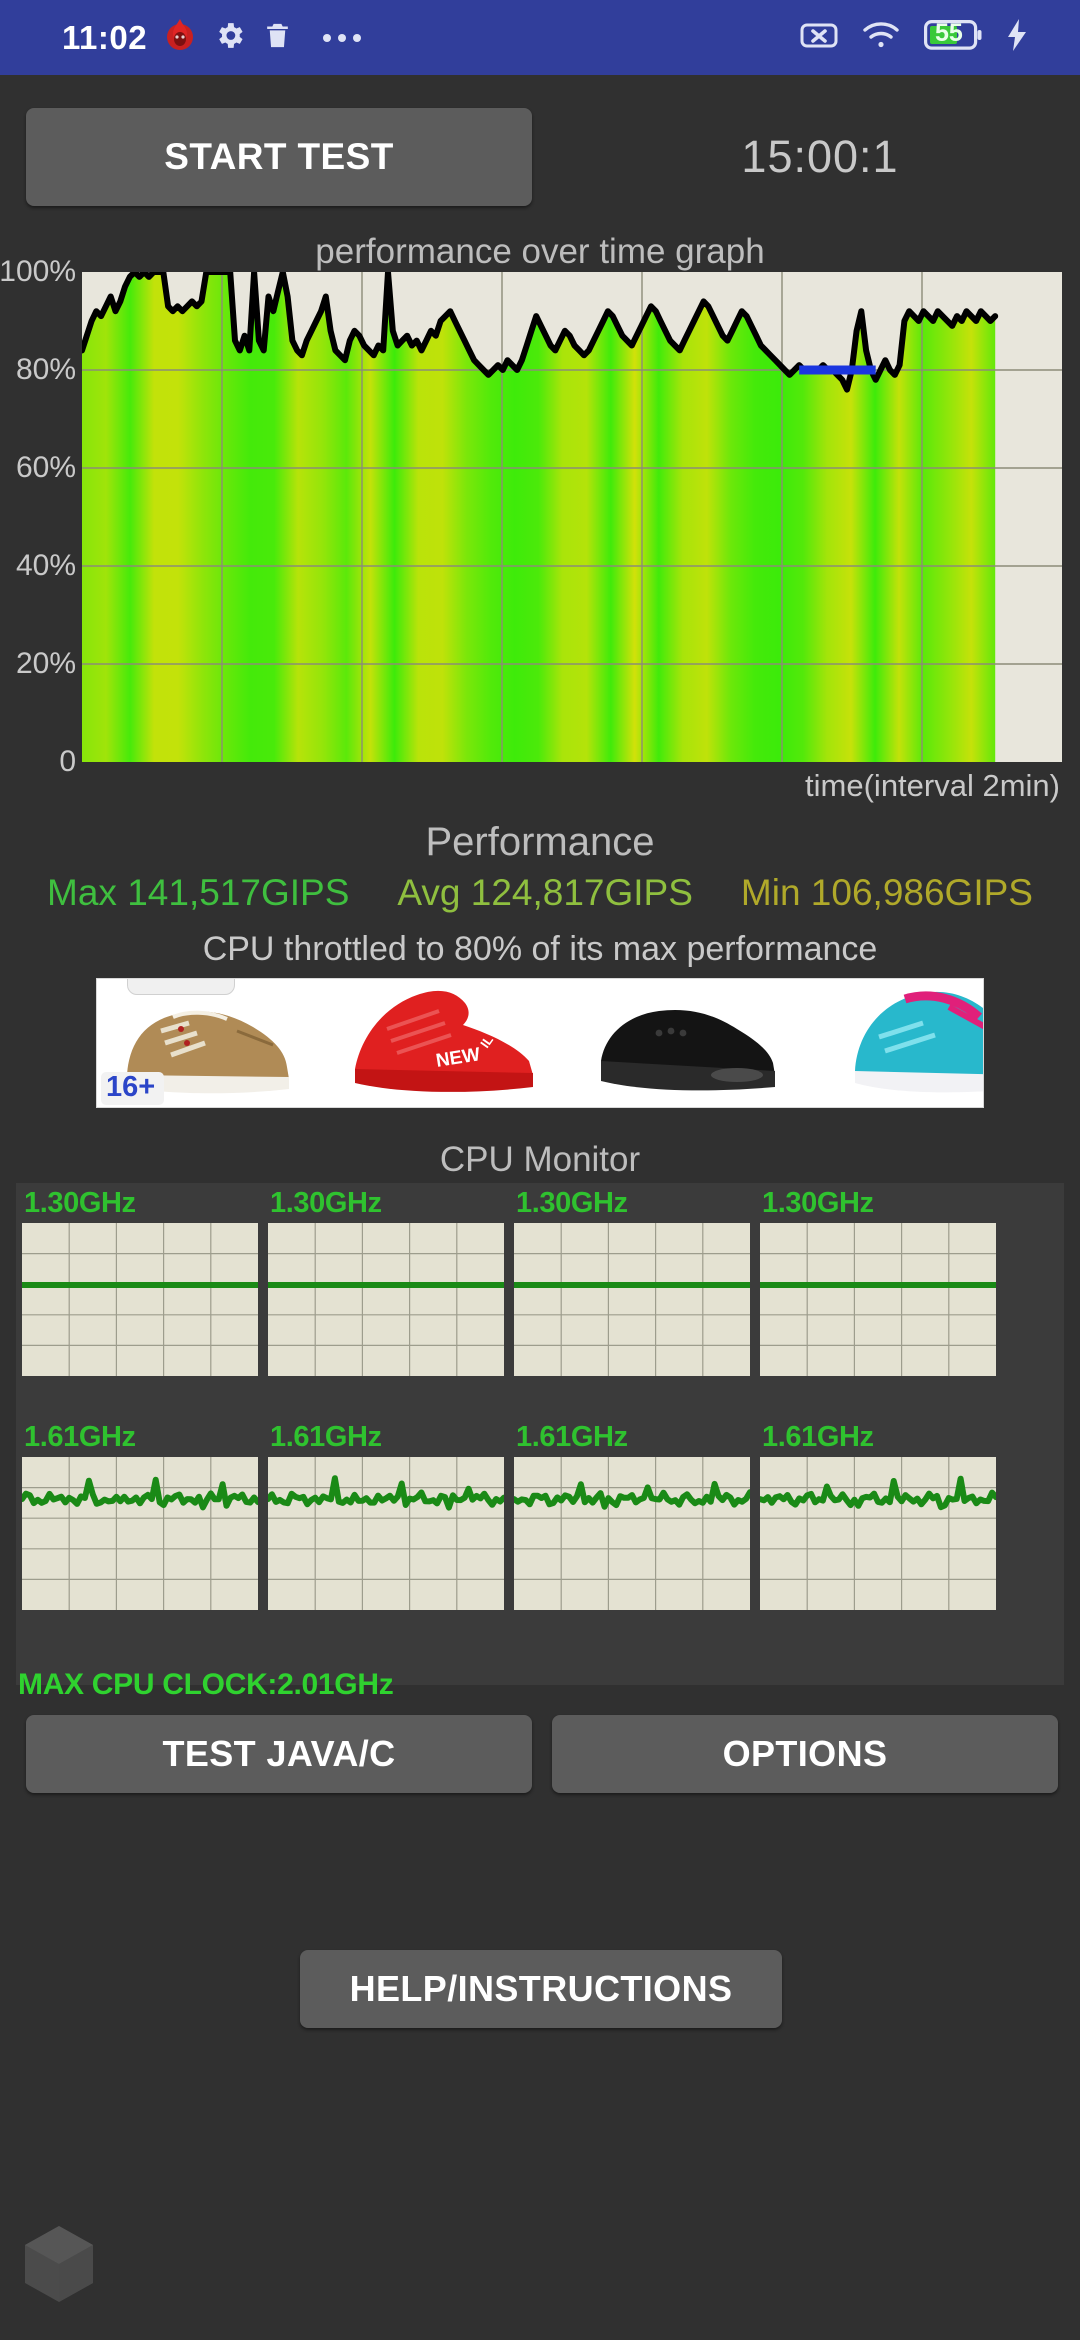  I want to click on cpu-core-6: 1.61GHz, so click(632, 1515).